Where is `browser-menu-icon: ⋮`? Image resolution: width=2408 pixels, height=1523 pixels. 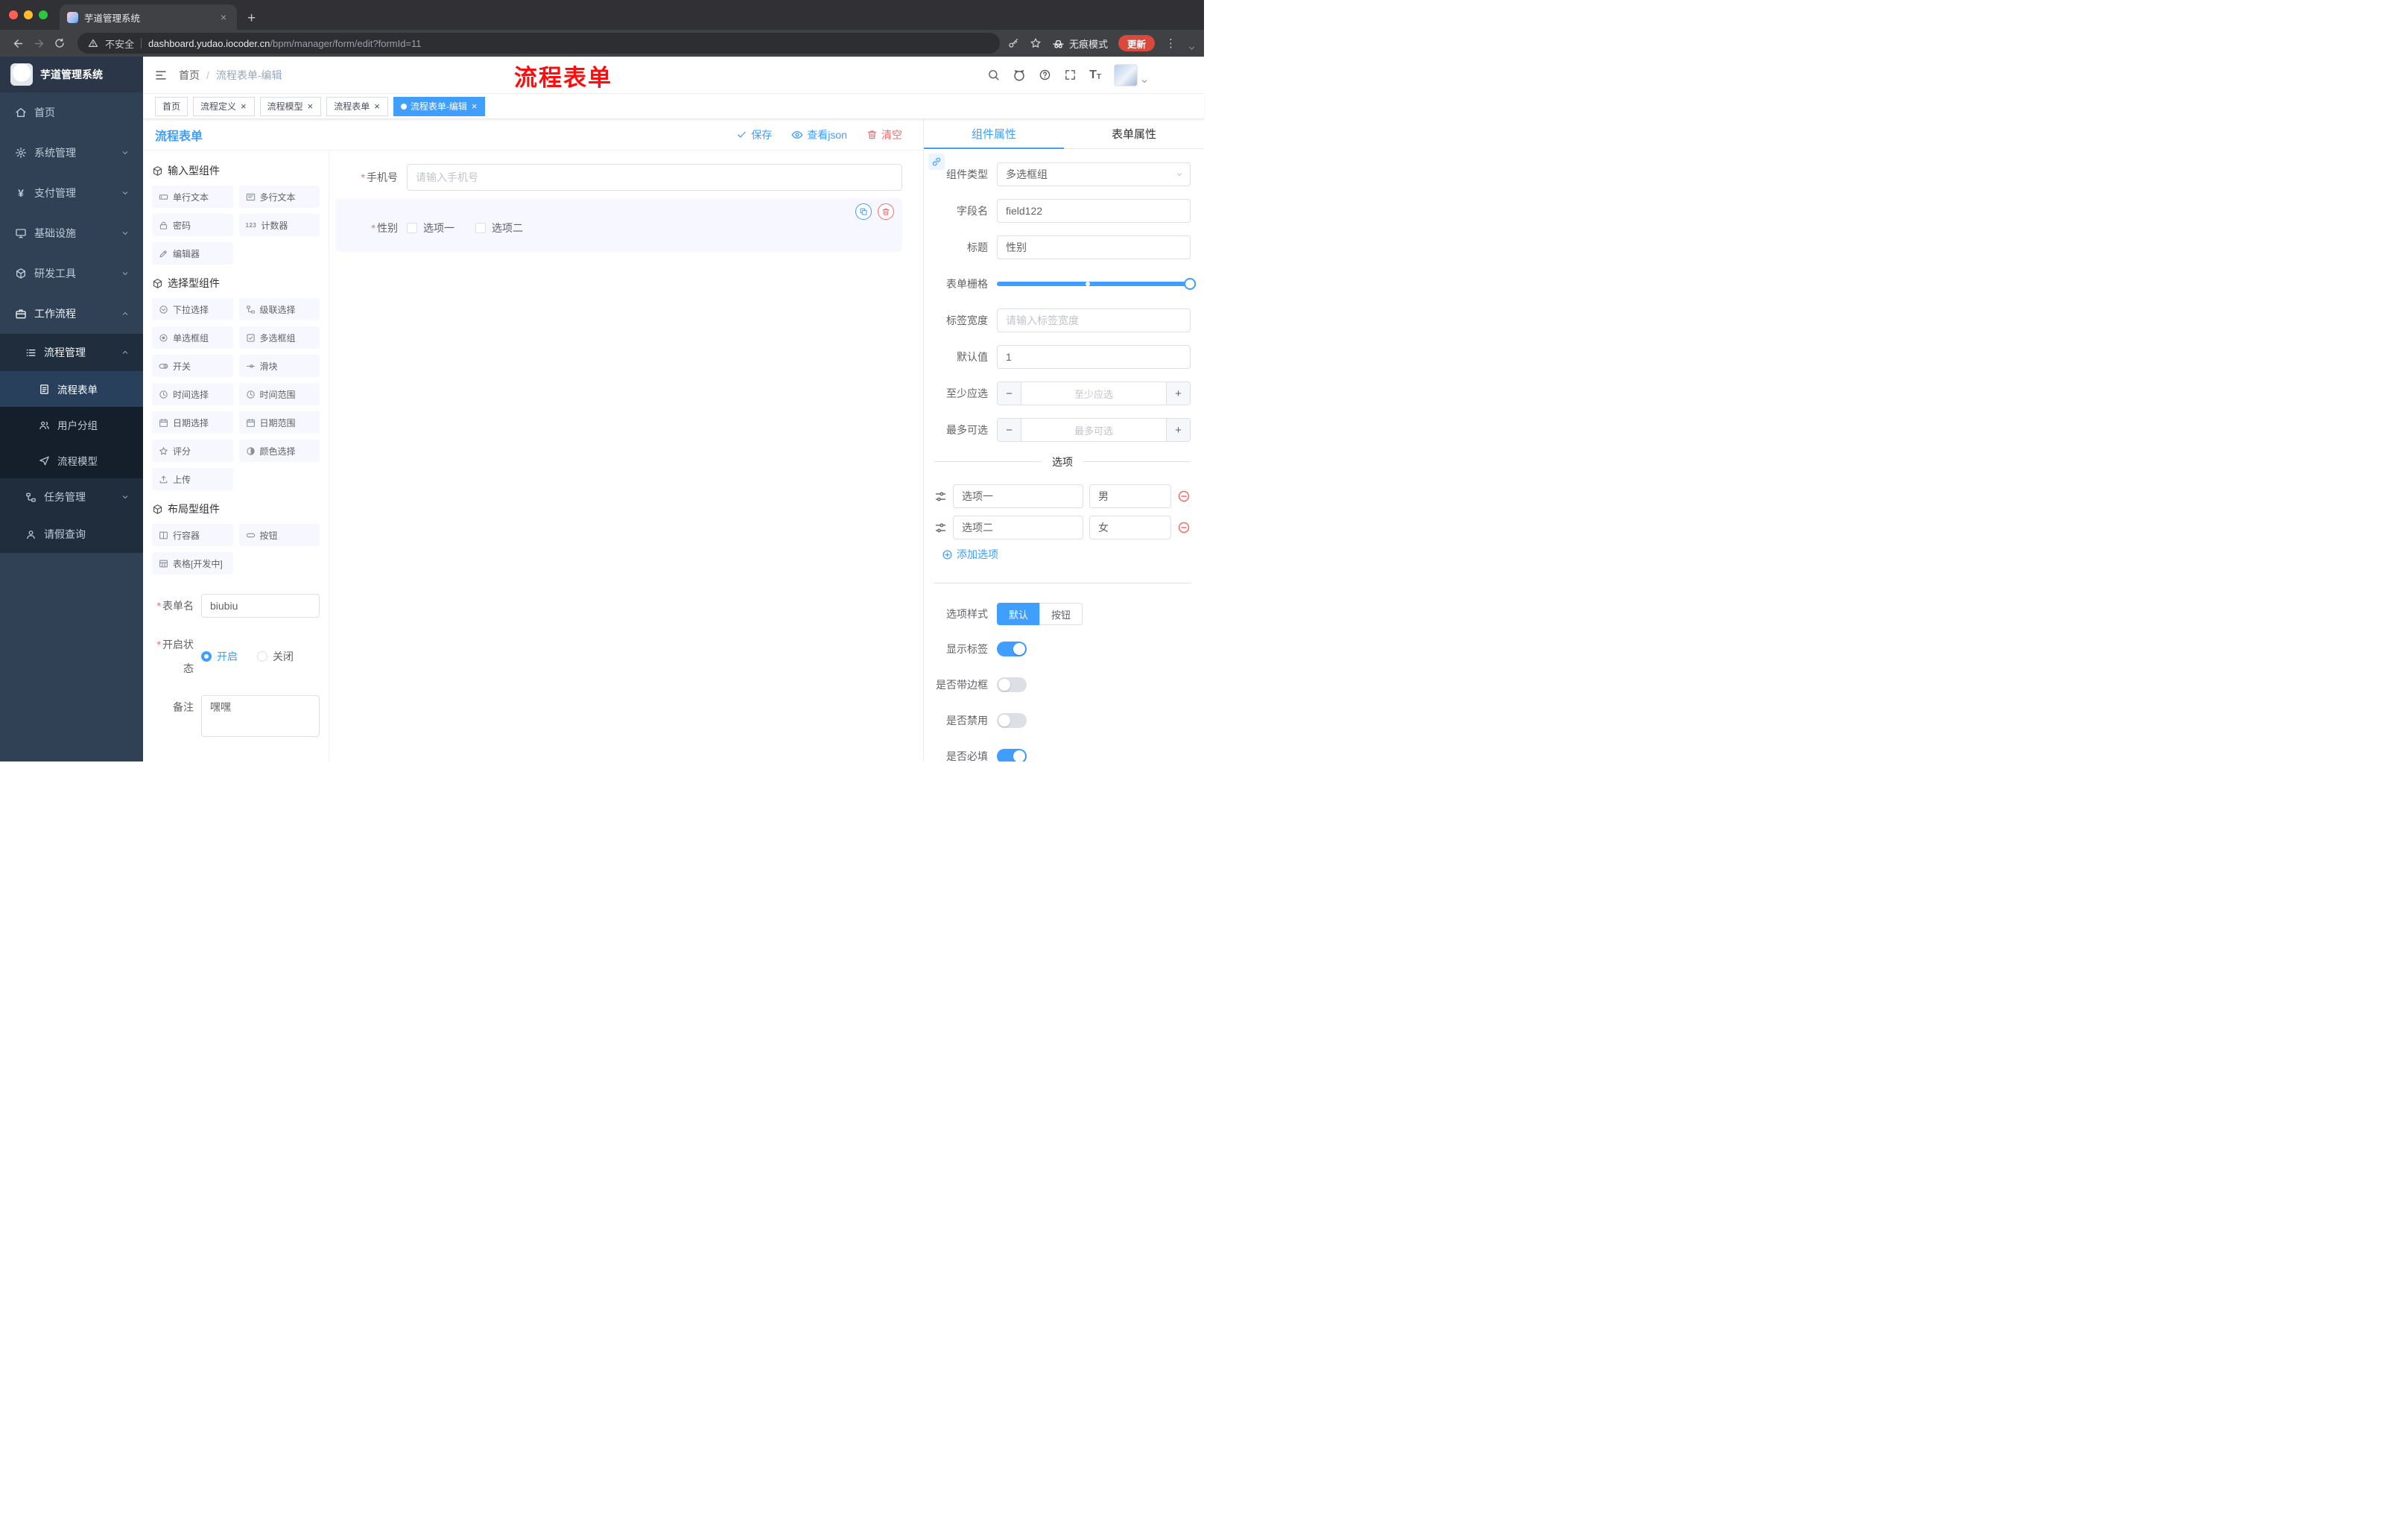 browser-menu-icon: ⋮ is located at coordinates (1170, 44).